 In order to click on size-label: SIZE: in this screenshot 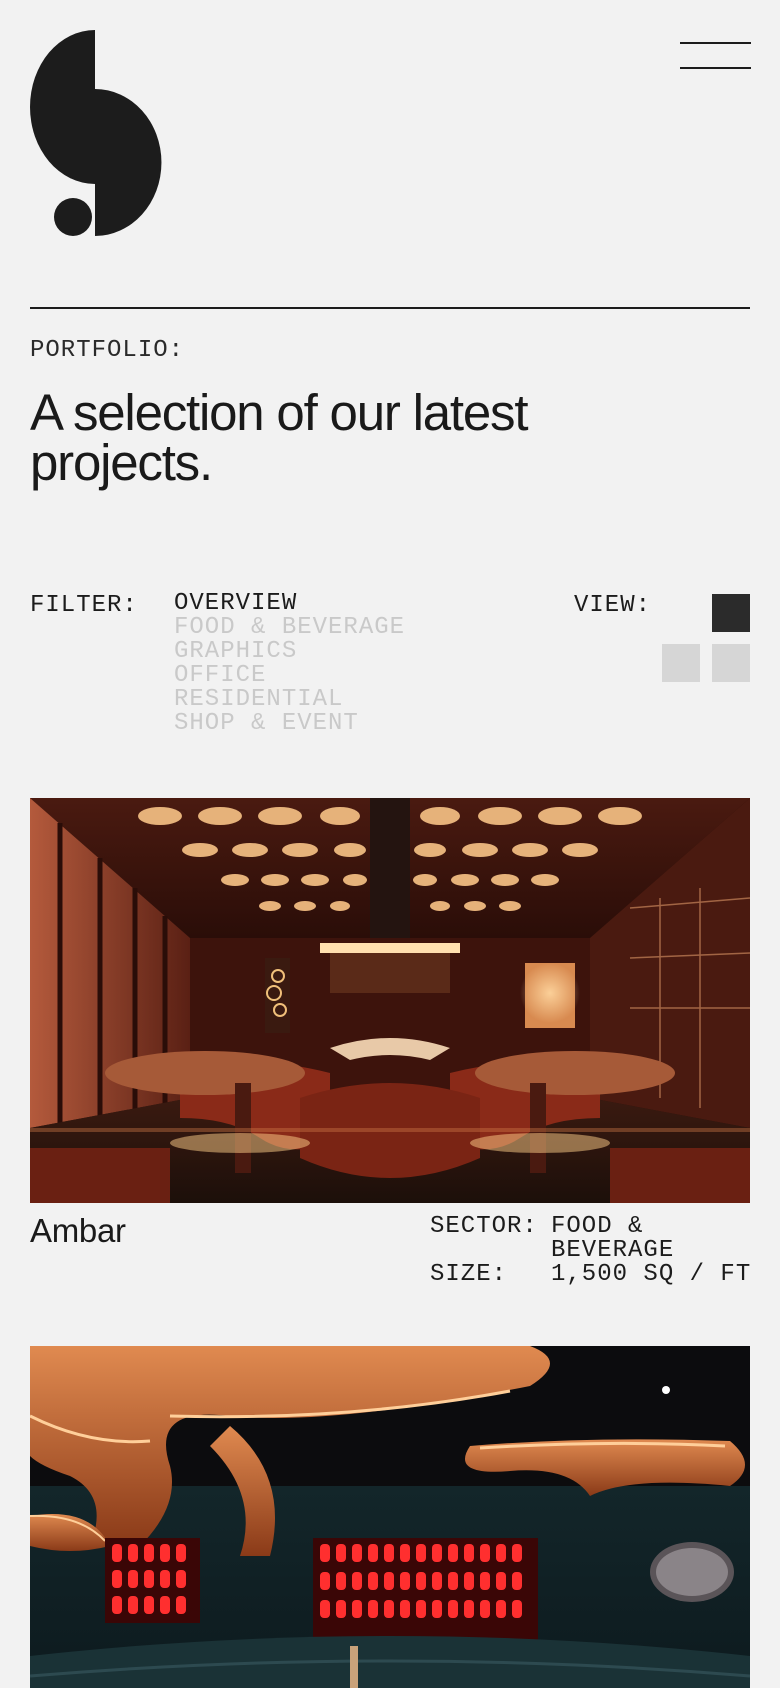, I will do `click(469, 1274)`.